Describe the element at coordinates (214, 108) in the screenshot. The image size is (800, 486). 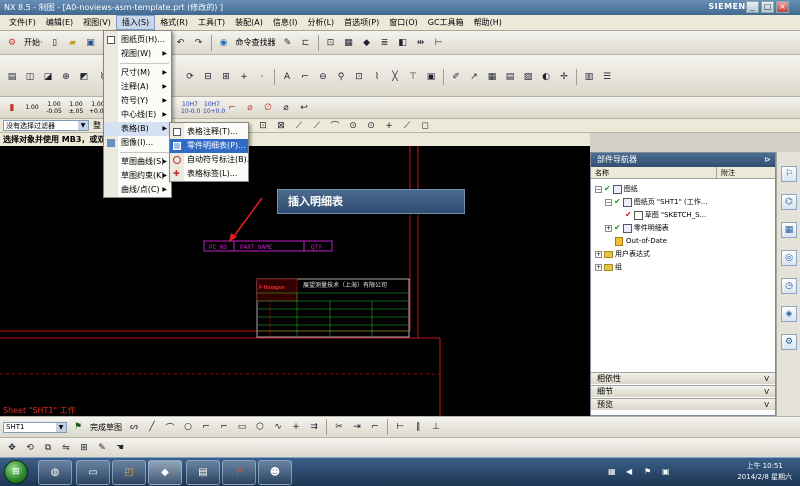
I see `fit-tolerance-plus: 10H7 10+0.0` at that location.